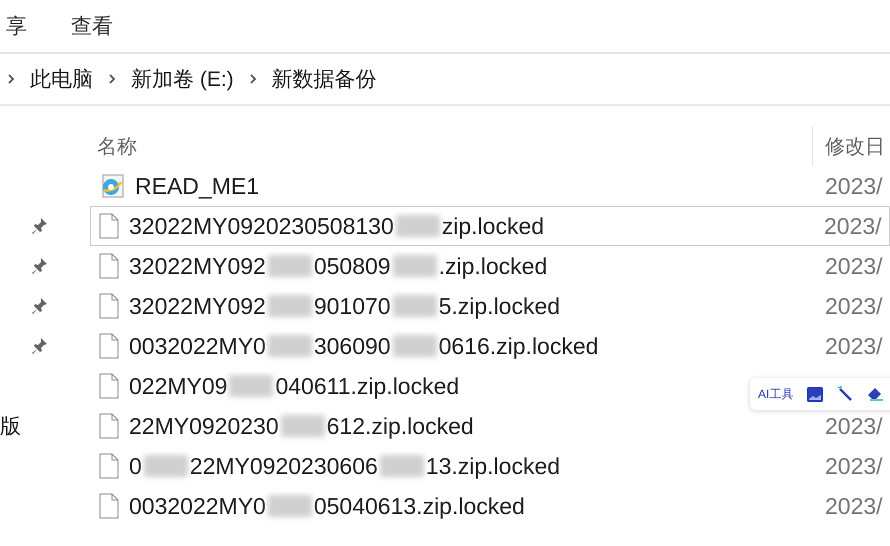  What do you see at coordinates (338, 266) in the screenshot?
I see `file-name: 32022MY092 050809 .zip.locked` at bounding box center [338, 266].